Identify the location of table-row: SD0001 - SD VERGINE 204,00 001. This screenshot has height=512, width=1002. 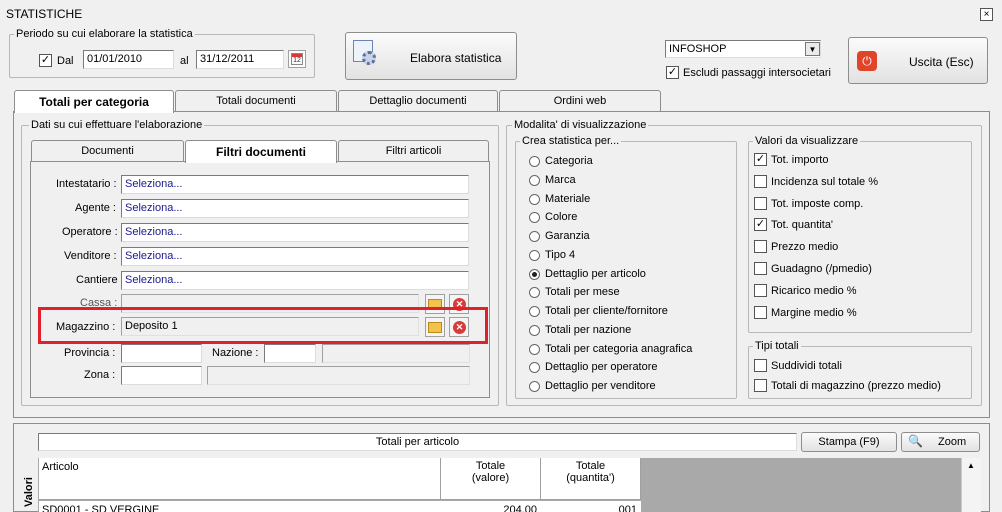
(340, 506).